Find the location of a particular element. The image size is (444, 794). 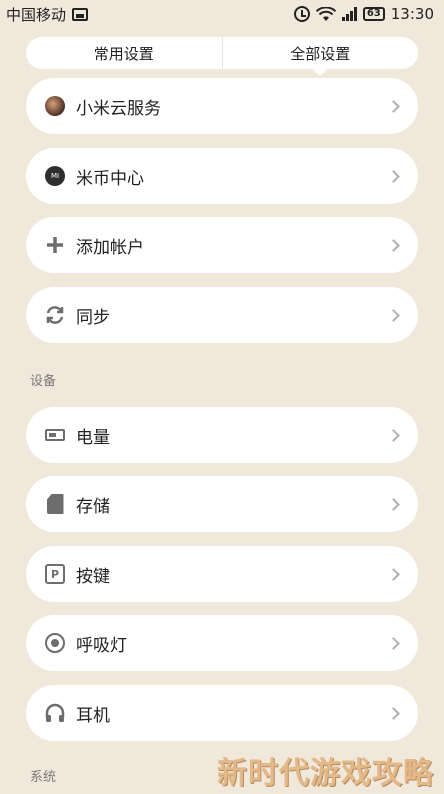

buttons-label: 按键 is located at coordinates (93, 576).